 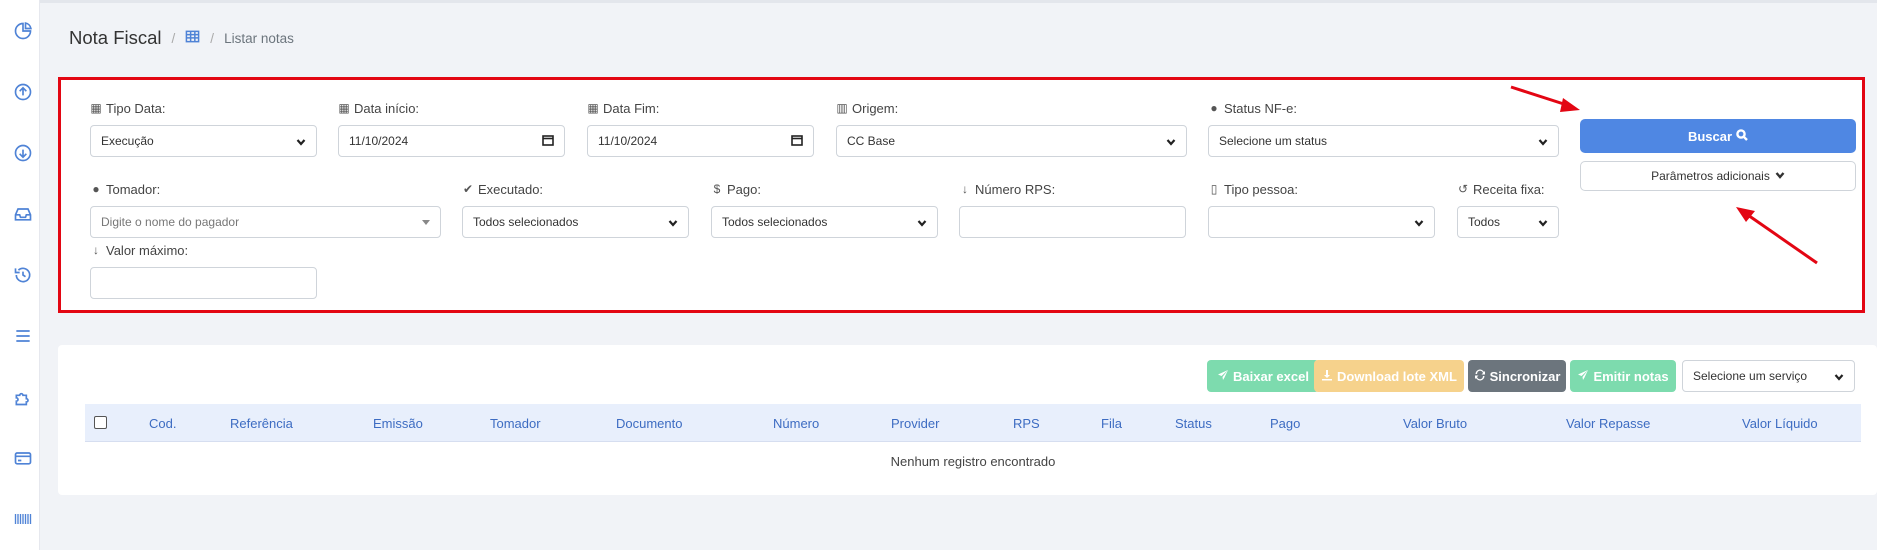 I want to click on numero-rps-label: Número RPS:, so click(x=1015, y=189).